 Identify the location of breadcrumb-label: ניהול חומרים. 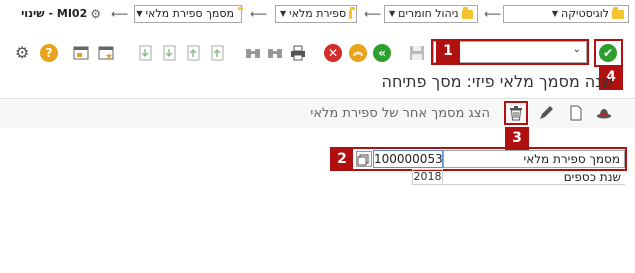
(428, 13).